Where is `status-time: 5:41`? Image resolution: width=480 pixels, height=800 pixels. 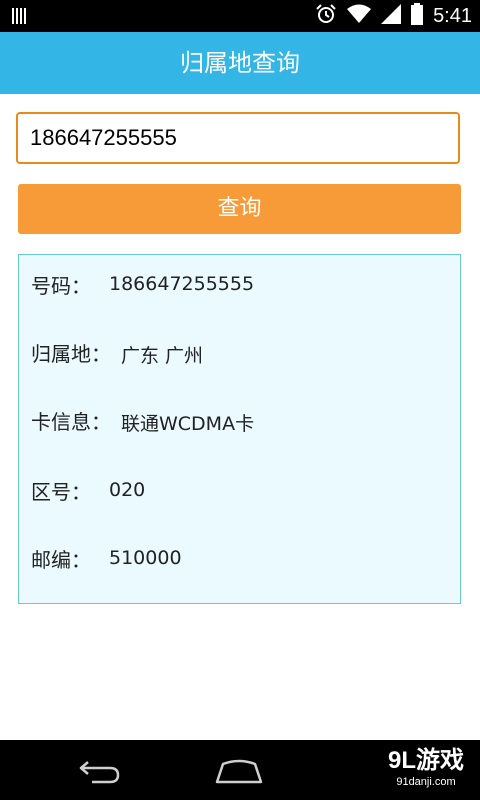 status-time: 5:41 is located at coordinates (452, 16).